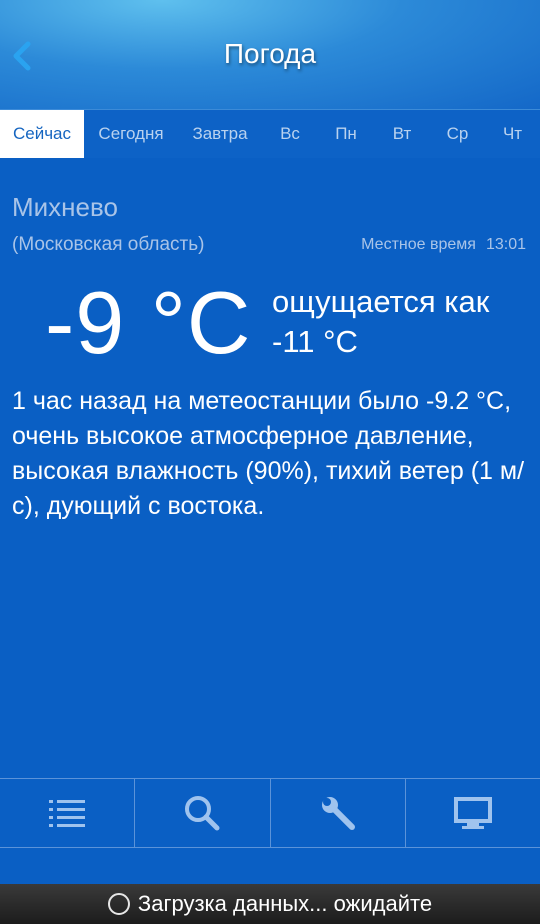 The height and width of the screenshot is (924, 540). I want to click on search-button, so click(203, 813).